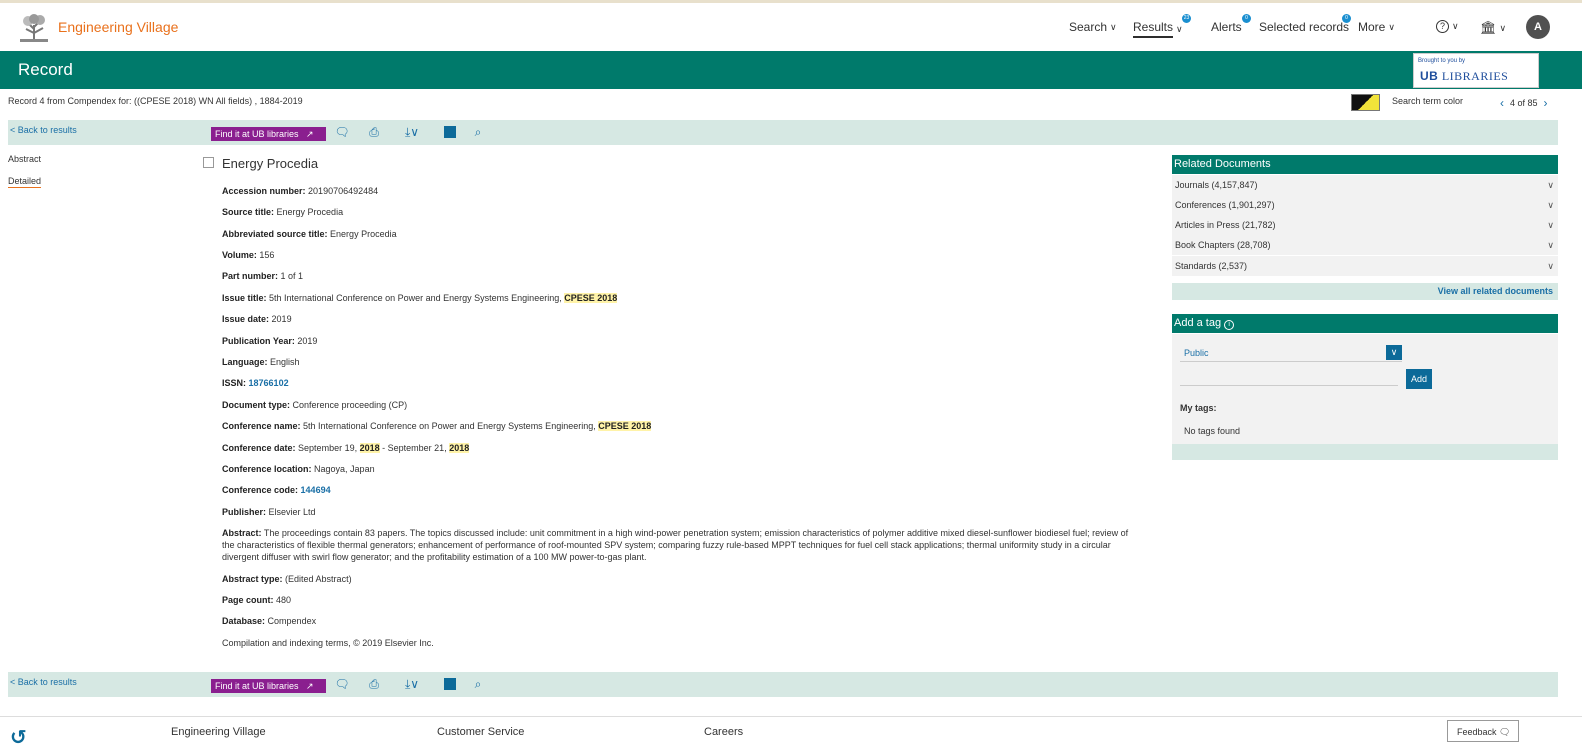 This screenshot has height=747, width=1582. I want to click on related-item: Conferences (1,901,297) ∨, so click(1365, 205).